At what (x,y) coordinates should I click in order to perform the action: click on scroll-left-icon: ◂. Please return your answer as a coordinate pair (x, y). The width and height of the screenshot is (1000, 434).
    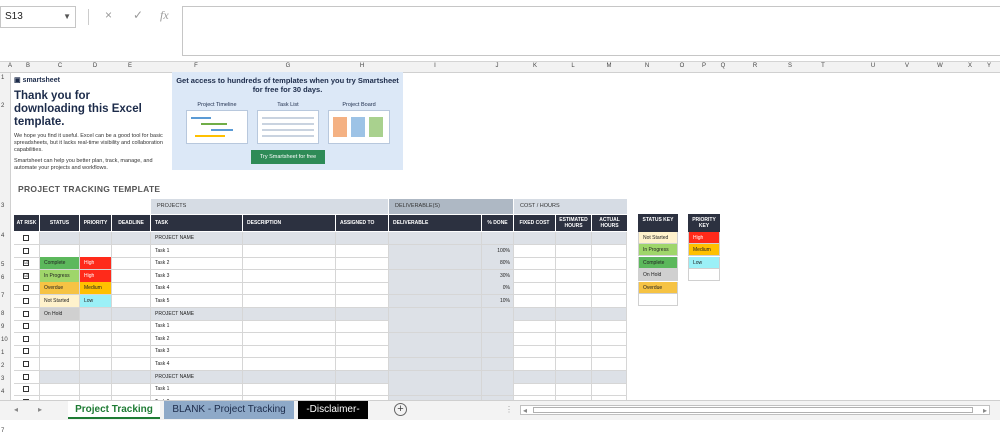
    Looking at the image, I should click on (16, 409).